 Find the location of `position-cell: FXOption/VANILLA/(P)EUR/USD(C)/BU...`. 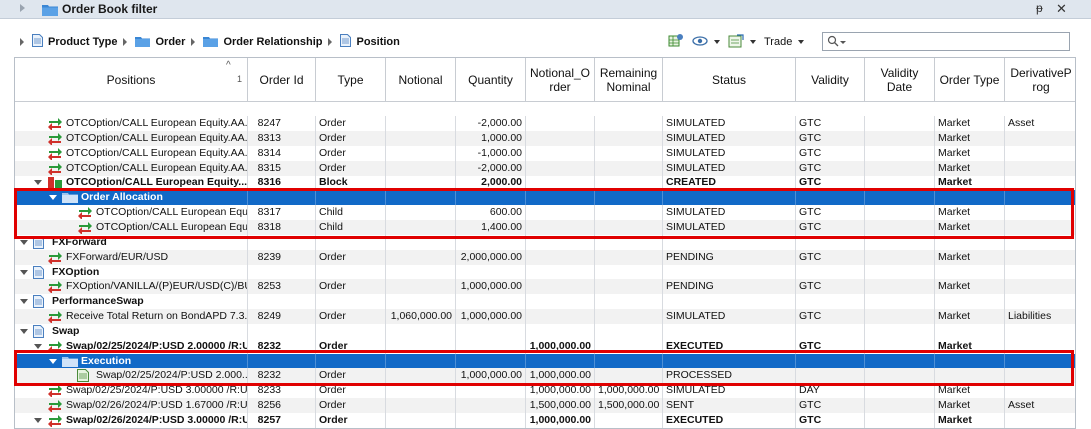

position-cell: FXOption/VANILLA/(P)EUR/USD(C)/BU... is located at coordinates (131, 287).